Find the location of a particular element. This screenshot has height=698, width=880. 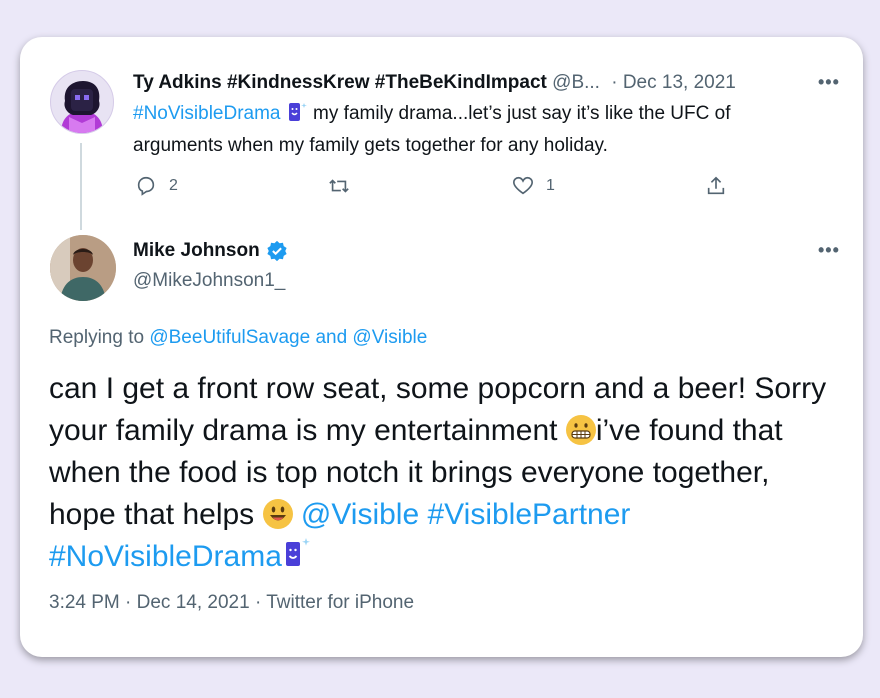

retweet-button is located at coordinates (339, 186).